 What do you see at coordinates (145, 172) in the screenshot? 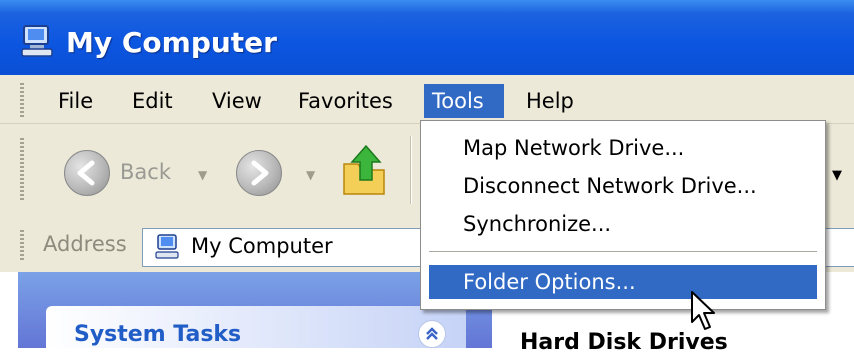
I see `back-label: Back` at bounding box center [145, 172].